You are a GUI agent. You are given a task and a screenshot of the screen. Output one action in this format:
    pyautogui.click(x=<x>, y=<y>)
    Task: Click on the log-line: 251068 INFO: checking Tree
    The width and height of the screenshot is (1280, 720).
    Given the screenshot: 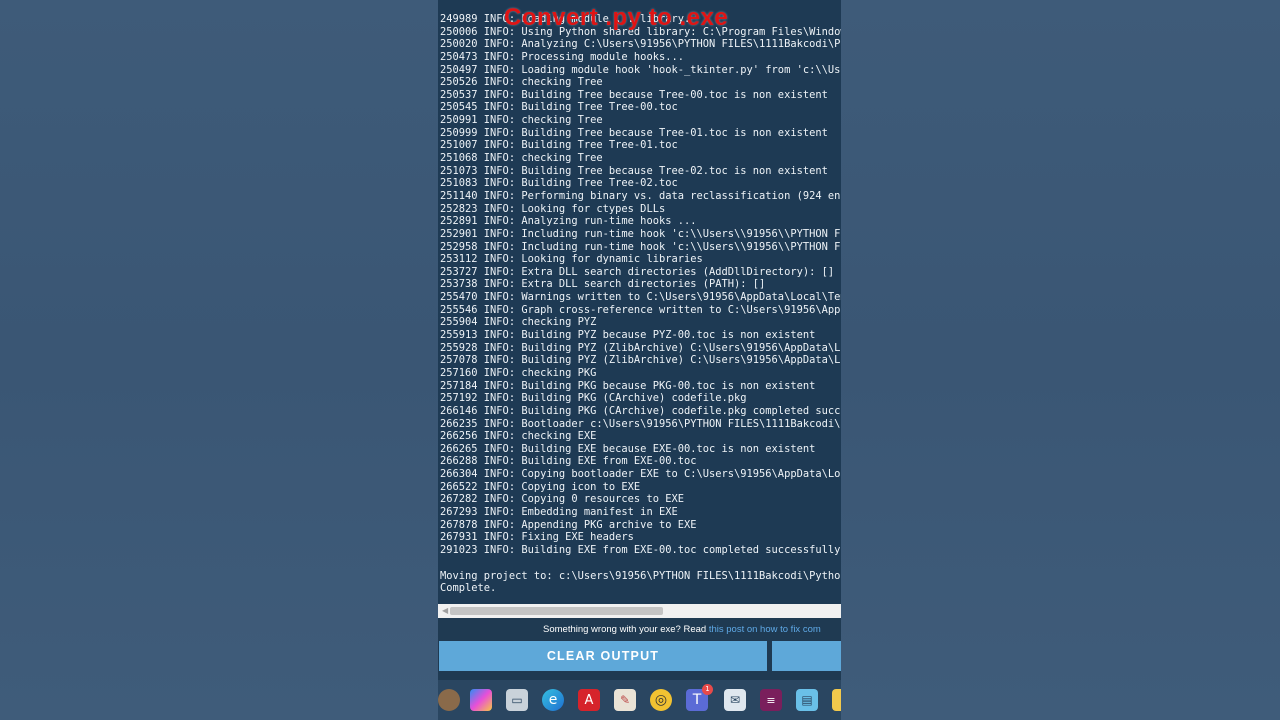 What is the action you would take?
    pyautogui.click(x=521, y=158)
    